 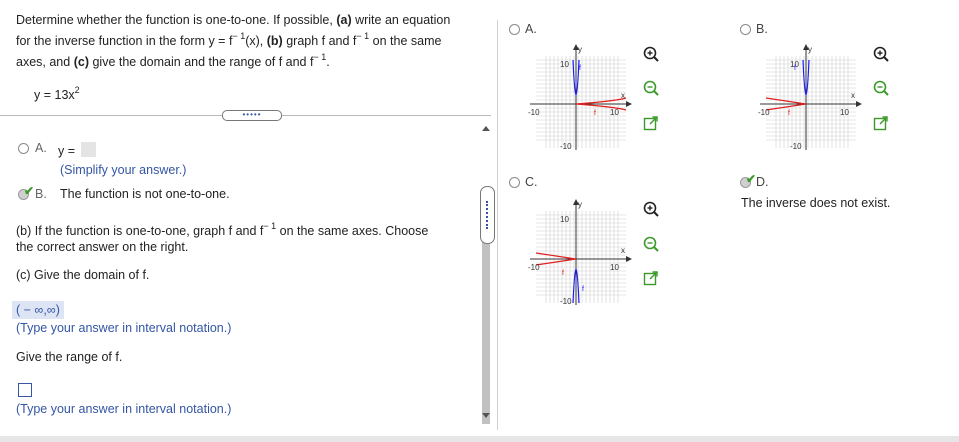 What do you see at coordinates (531, 182) in the screenshot?
I see `graph-option-c-label: C.` at bounding box center [531, 182].